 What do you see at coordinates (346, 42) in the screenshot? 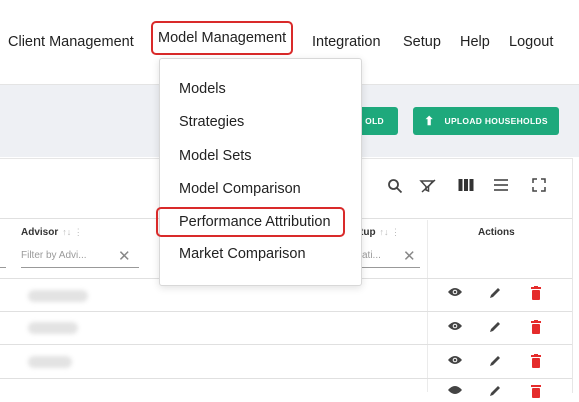
I see `nav-integration: Integration` at bounding box center [346, 42].